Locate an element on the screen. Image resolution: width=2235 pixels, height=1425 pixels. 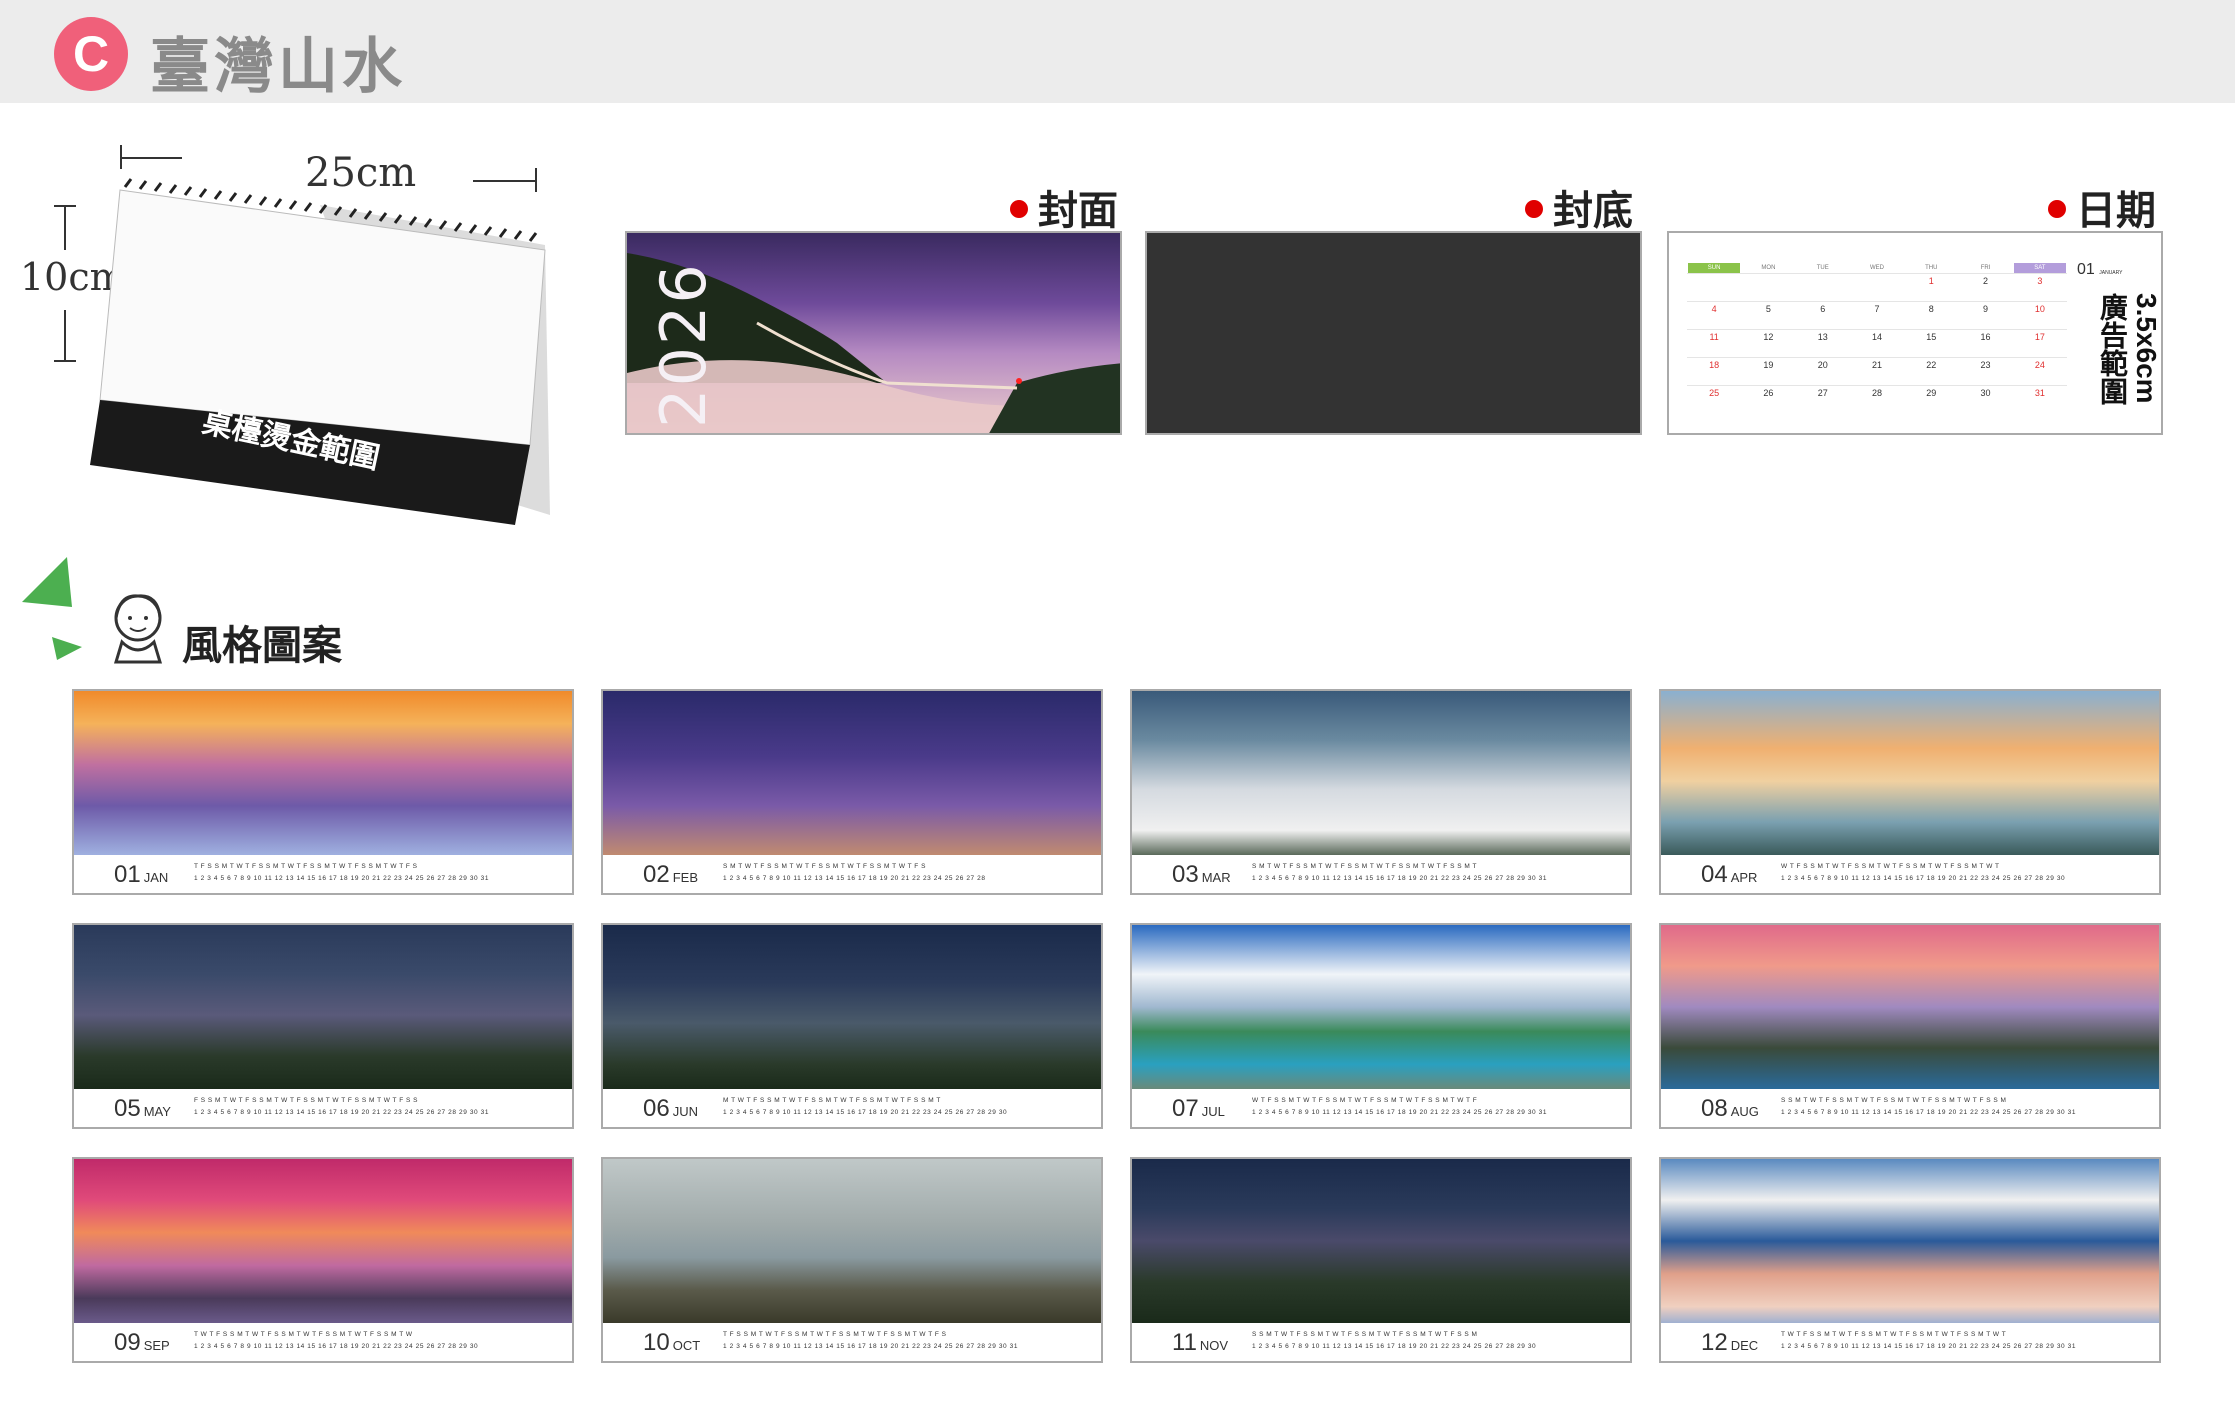
day-cell: 15 is located at coordinates (1931, 337).